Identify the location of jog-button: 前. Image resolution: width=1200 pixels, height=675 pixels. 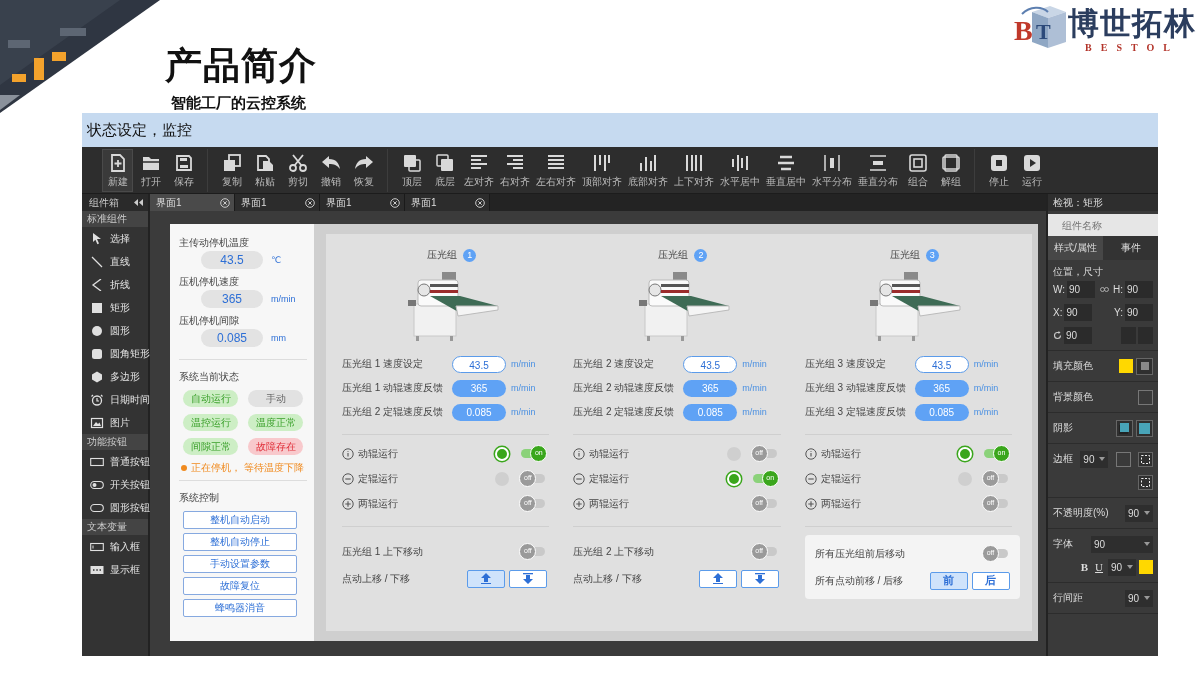
(949, 580).